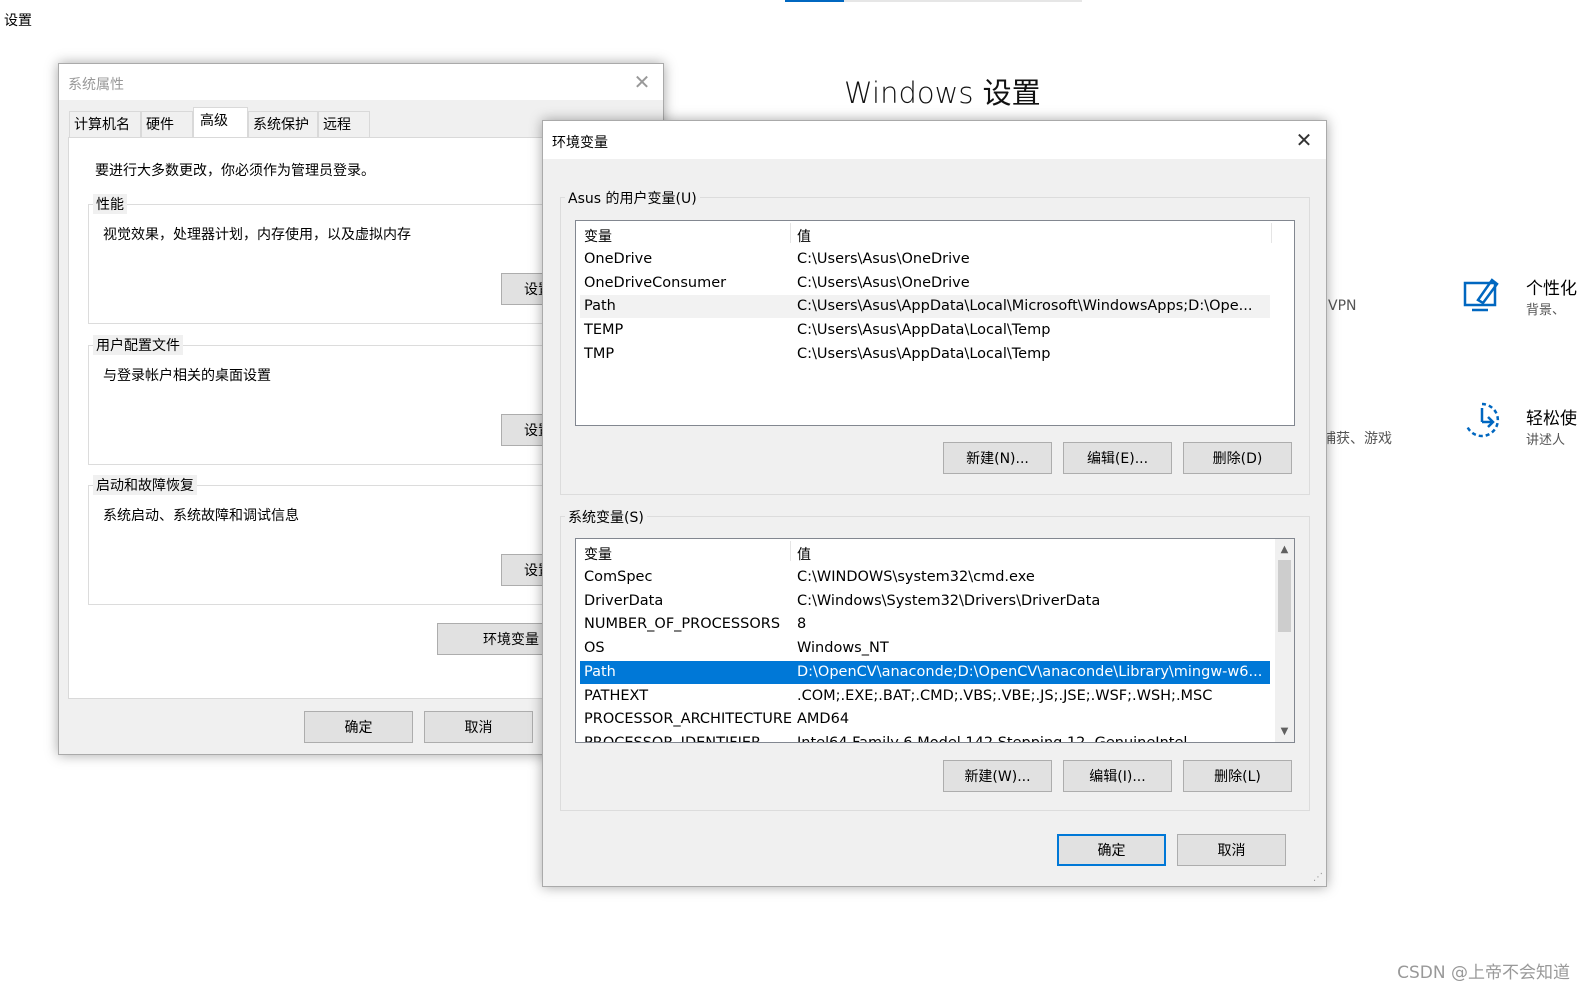  I want to click on ease-of-access-icon, so click(1482, 420).